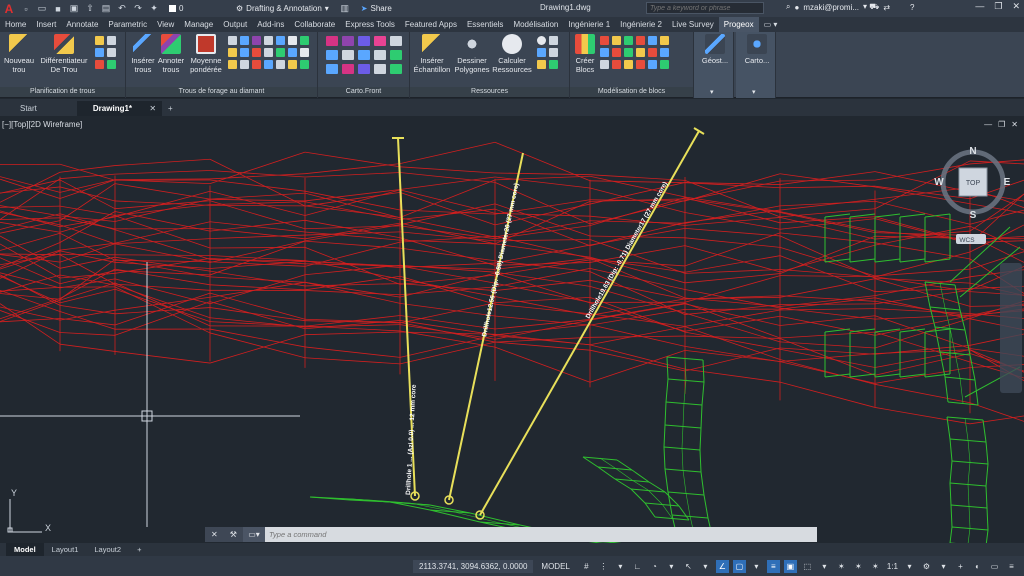 This screenshot has width=1024, height=576. What do you see at coordinates (977, 566) in the screenshot?
I see `isolate-icon: ◐` at bounding box center [977, 566].